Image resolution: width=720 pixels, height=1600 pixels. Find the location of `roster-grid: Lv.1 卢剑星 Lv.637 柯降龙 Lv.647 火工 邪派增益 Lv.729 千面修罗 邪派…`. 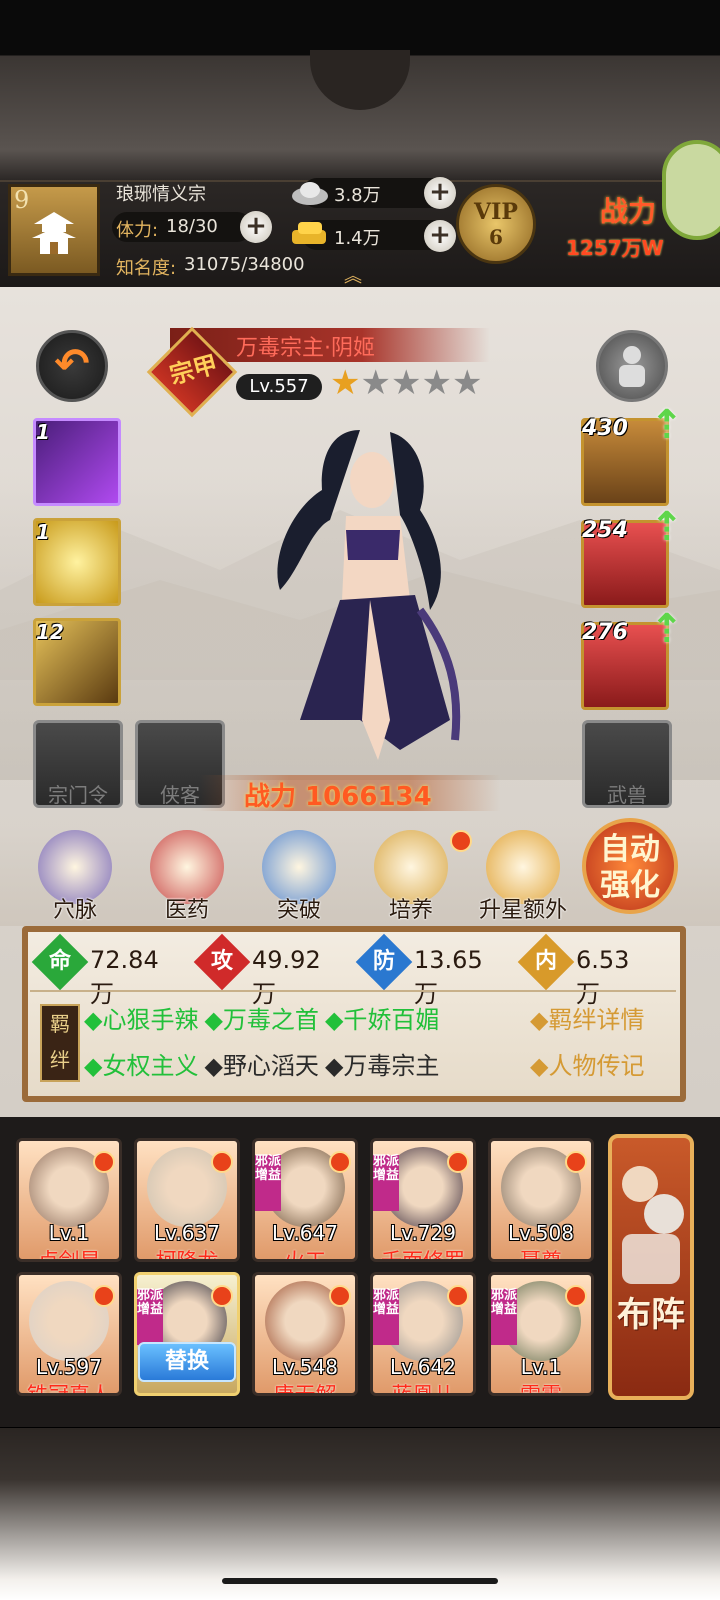

roster-grid: Lv.1 卢剑星 Lv.637 柯降龙 Lv.647 火工 邪派增益 Lv.729 千面修罗 邪派… is located at coordinates (310, 1273).